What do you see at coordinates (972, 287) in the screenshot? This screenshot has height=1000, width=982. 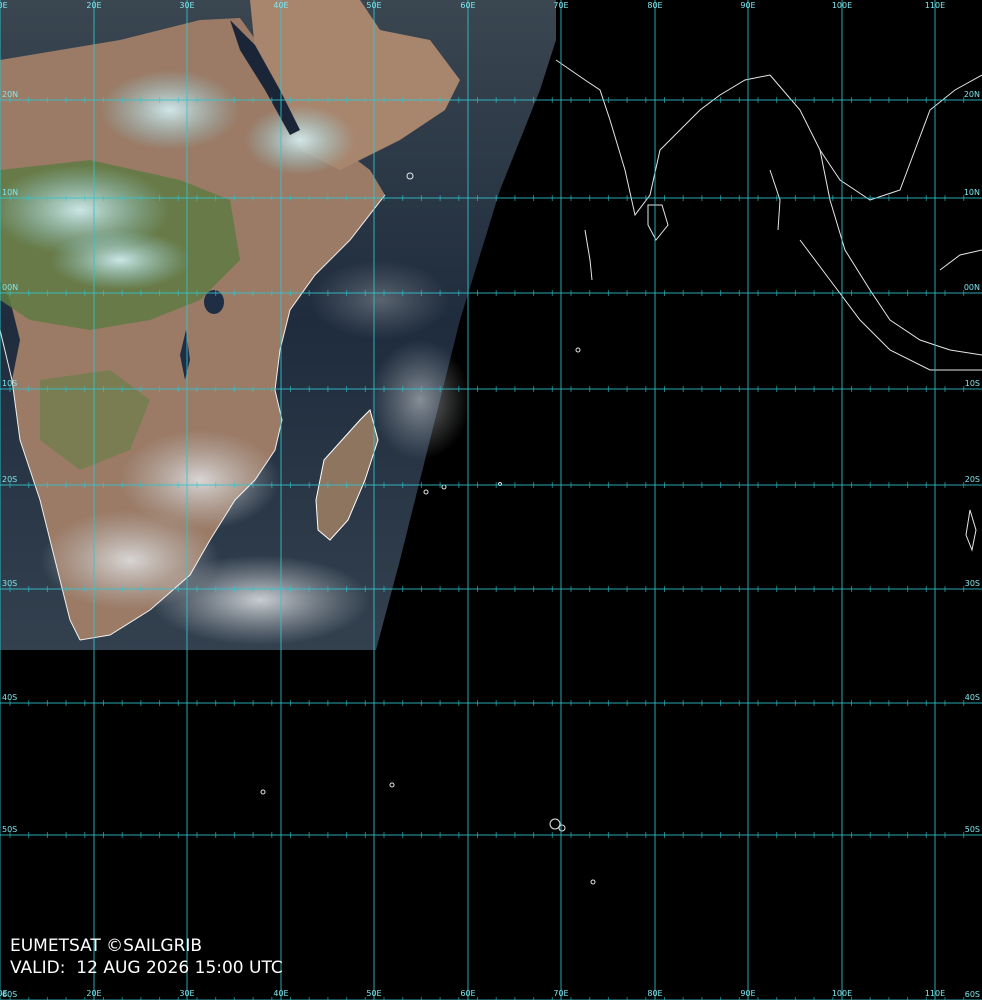 I see `latitude-label: 00N` at bounding box center [972, 287].